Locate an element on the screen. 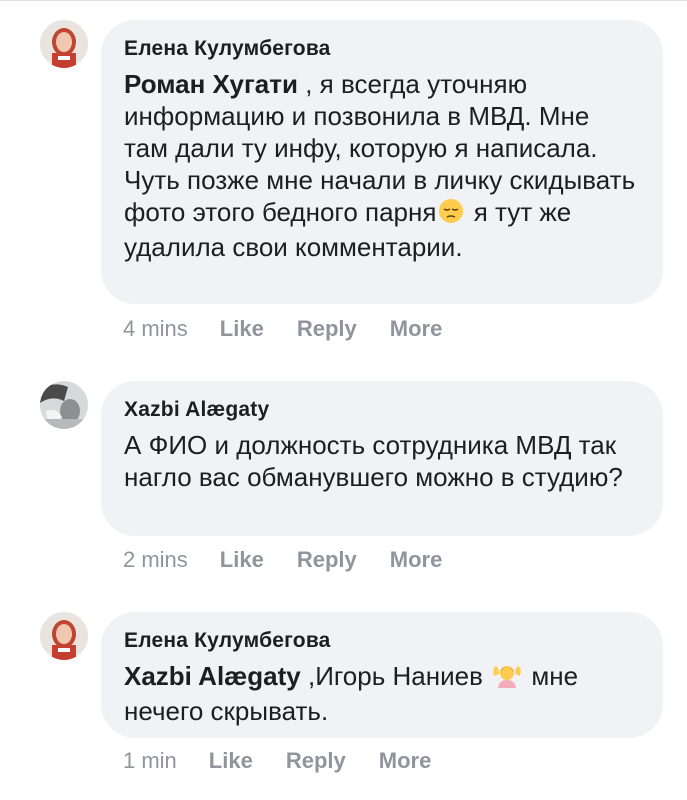 The image size is (687, 800). comment-author: Xazbi Alægaty is located at coordinates (381, 410).